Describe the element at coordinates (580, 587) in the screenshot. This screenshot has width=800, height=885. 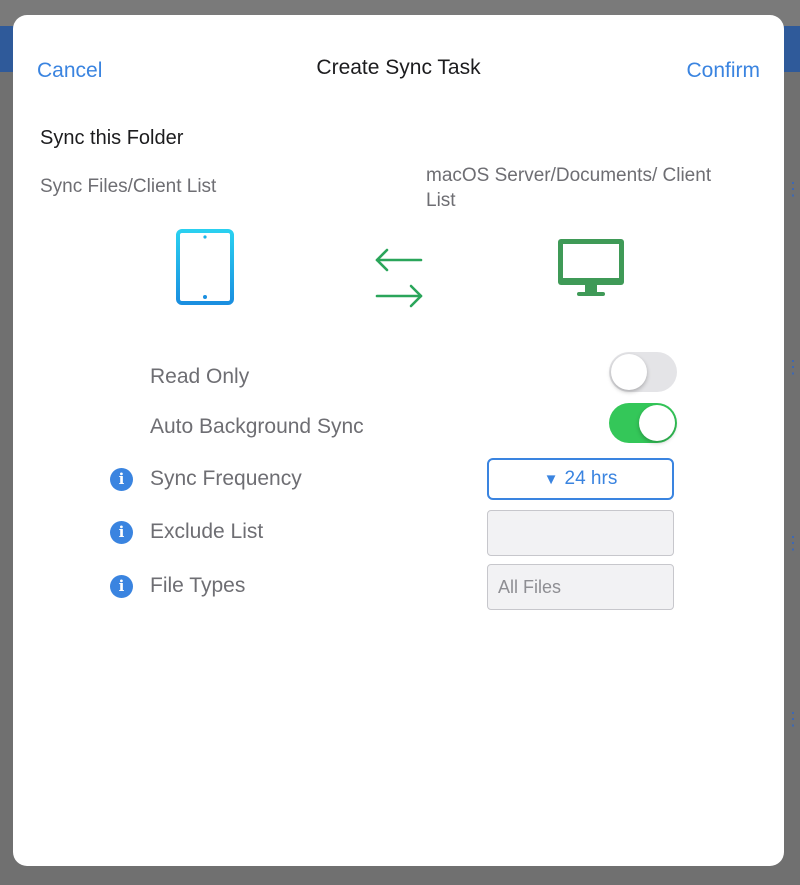
I see `file-types-input` at that location.